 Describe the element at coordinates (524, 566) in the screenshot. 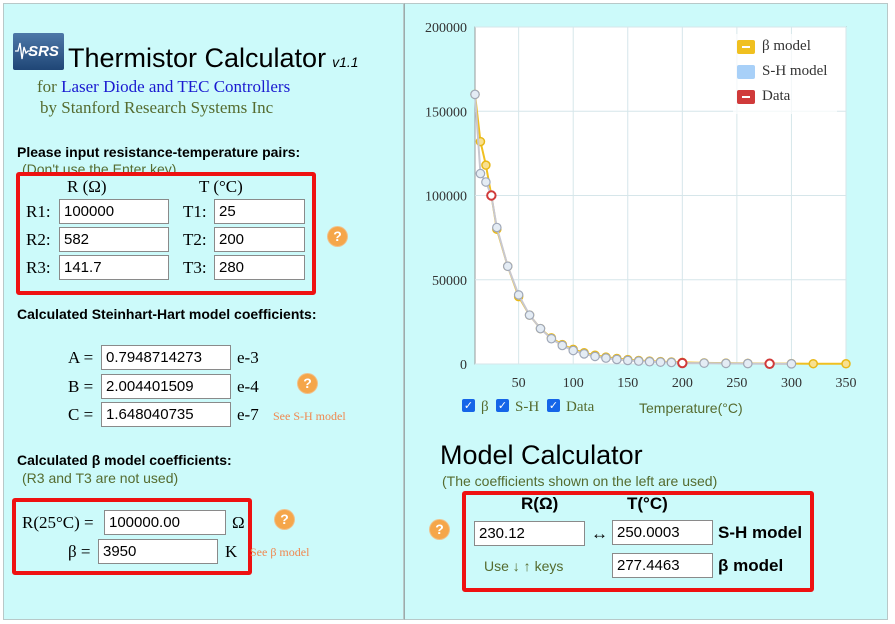

I see `keys-hint: Use ↓ ↑ keys` at that location.